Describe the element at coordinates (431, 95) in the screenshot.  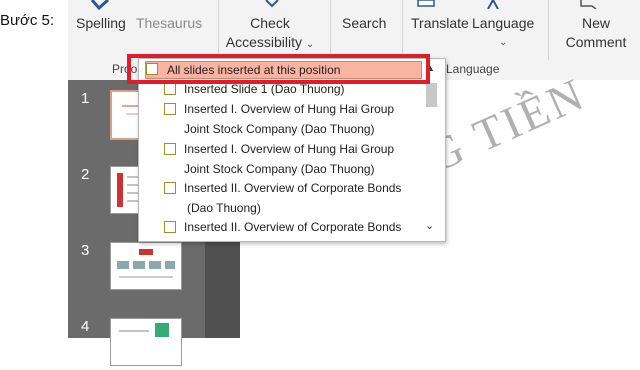
I see `scrollbar-thumb` at that location.